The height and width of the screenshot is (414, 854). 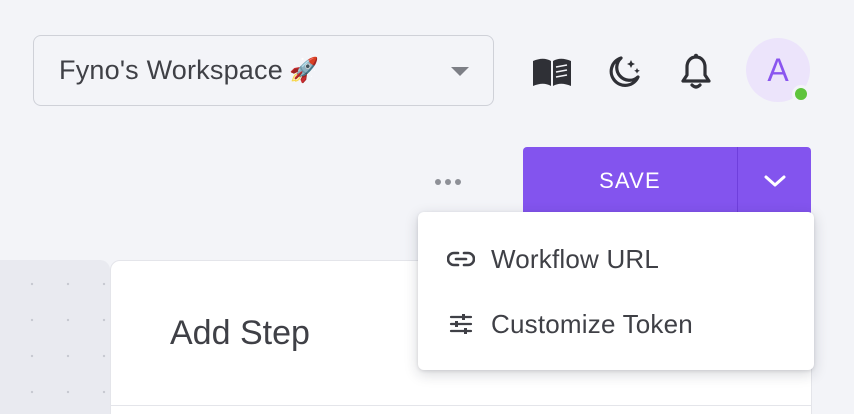 What do you see at coordinates (461, 324) in the screenshot?
I see `sliders-icon` at bounding box center [461, 324].